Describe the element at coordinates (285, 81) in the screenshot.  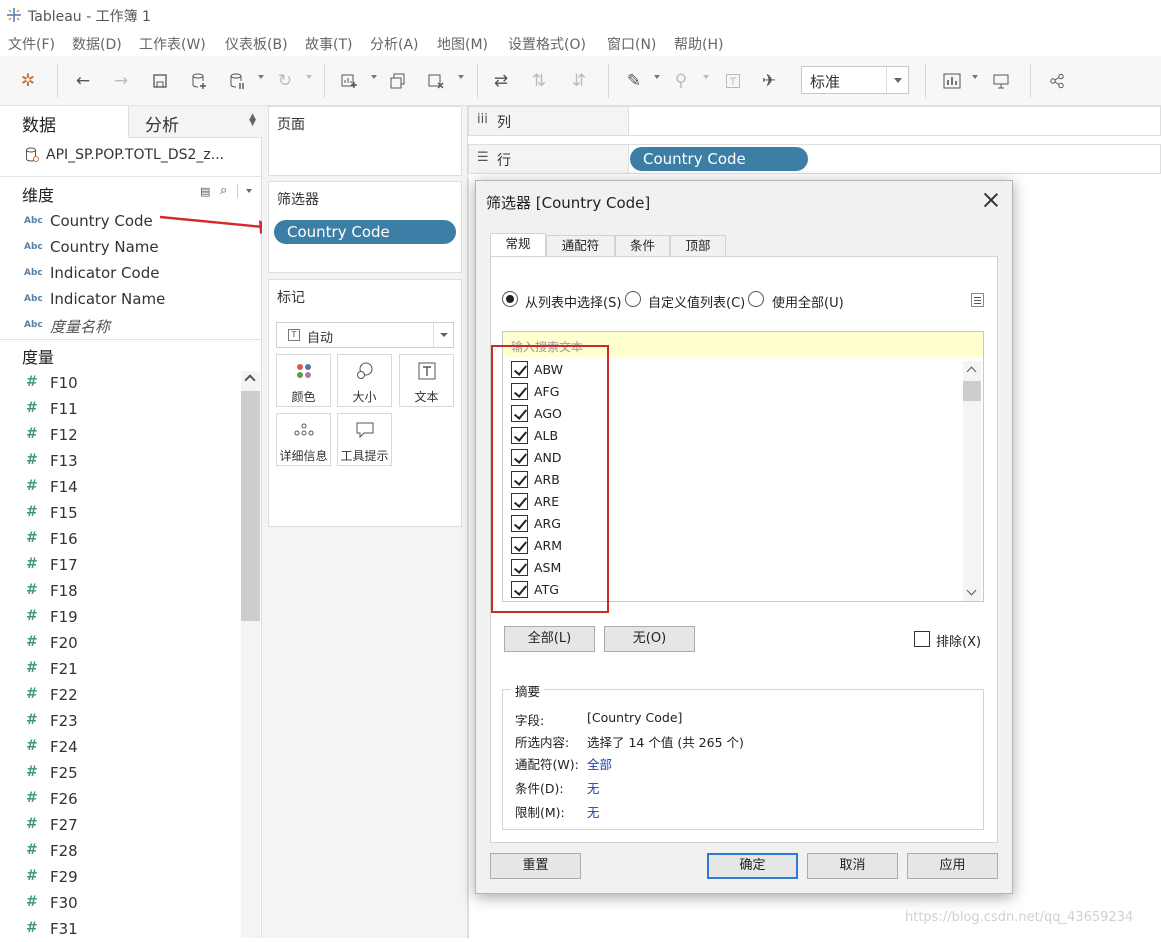
I see `refresh-icon: ↻` at that location.